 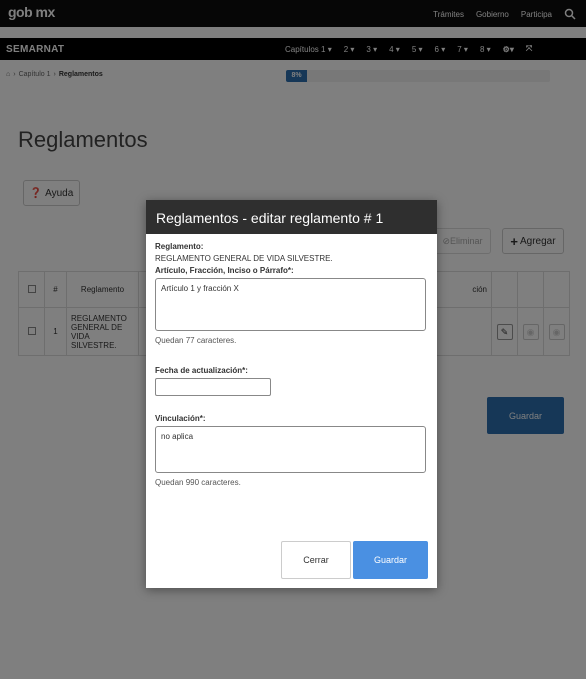 What do you see at coordinates (201, 370) in the screenshot?
I see `fecha-label: Fecha de actualización*:` at bounding box center [201, 370].